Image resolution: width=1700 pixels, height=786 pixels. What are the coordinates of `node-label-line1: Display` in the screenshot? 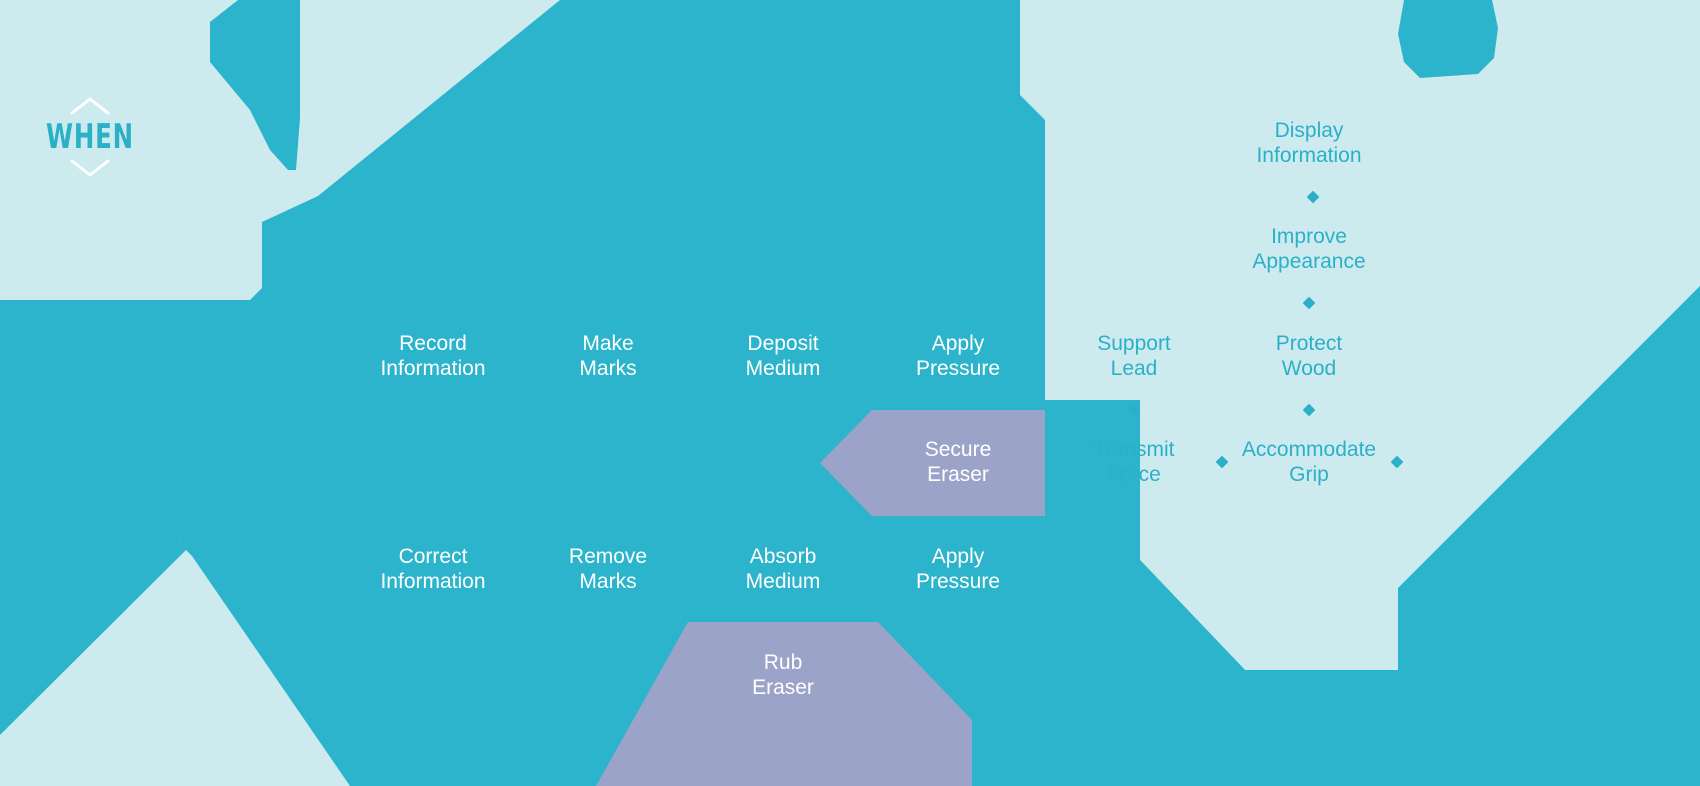 It's located at (1309, 130).